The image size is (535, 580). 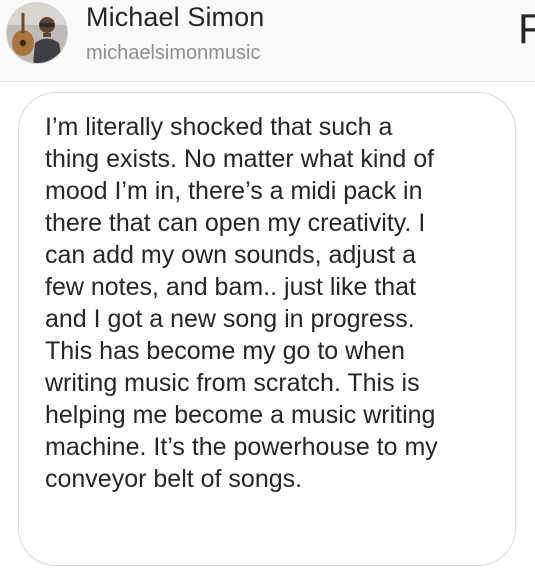 What do you see at coordinates (526, 29) in the screenshot?
I see `header-action-partial: F` at bounding box center [526, 29].